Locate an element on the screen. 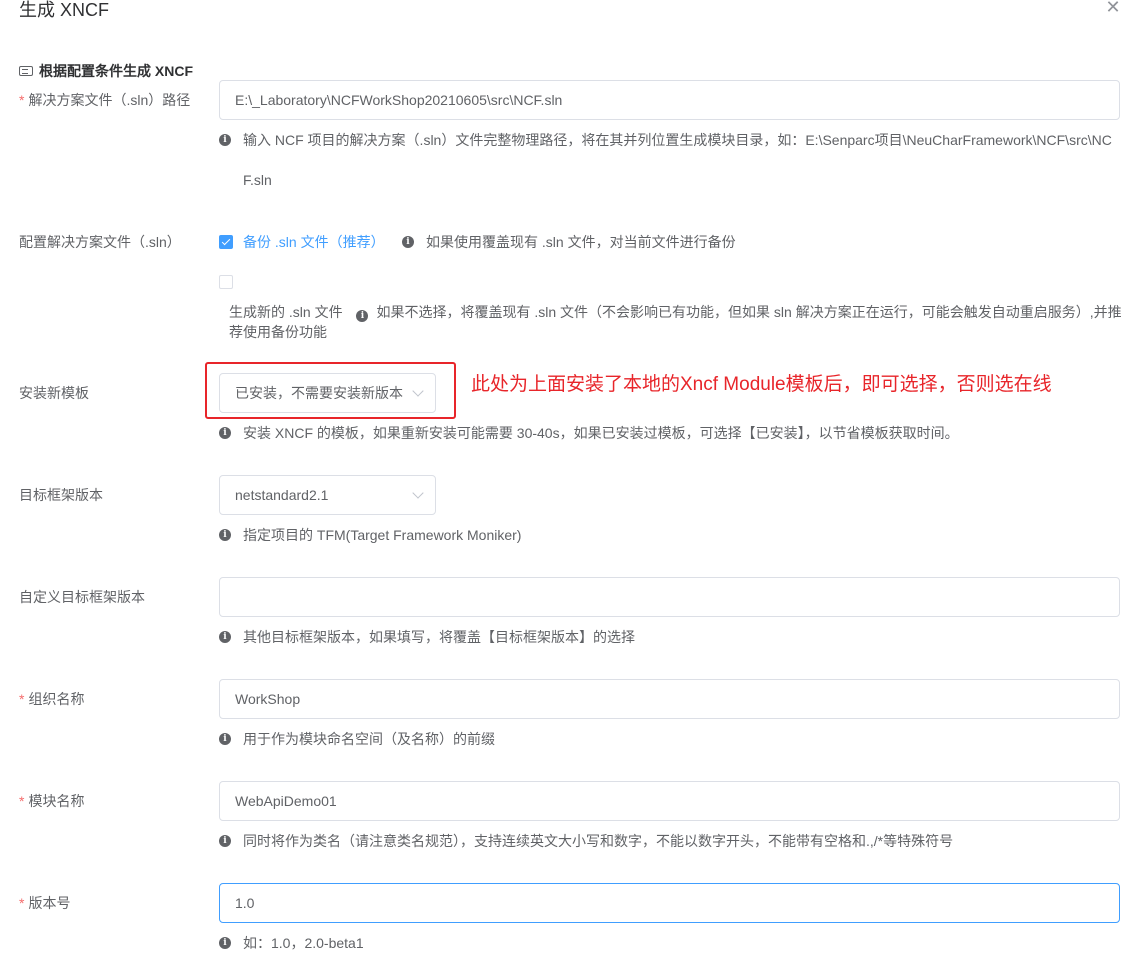 The width and height of the screenshot is (1139, 963). version-hint-text: 如：1.0，2.0-beta1 is located at coordinates (303, 943).